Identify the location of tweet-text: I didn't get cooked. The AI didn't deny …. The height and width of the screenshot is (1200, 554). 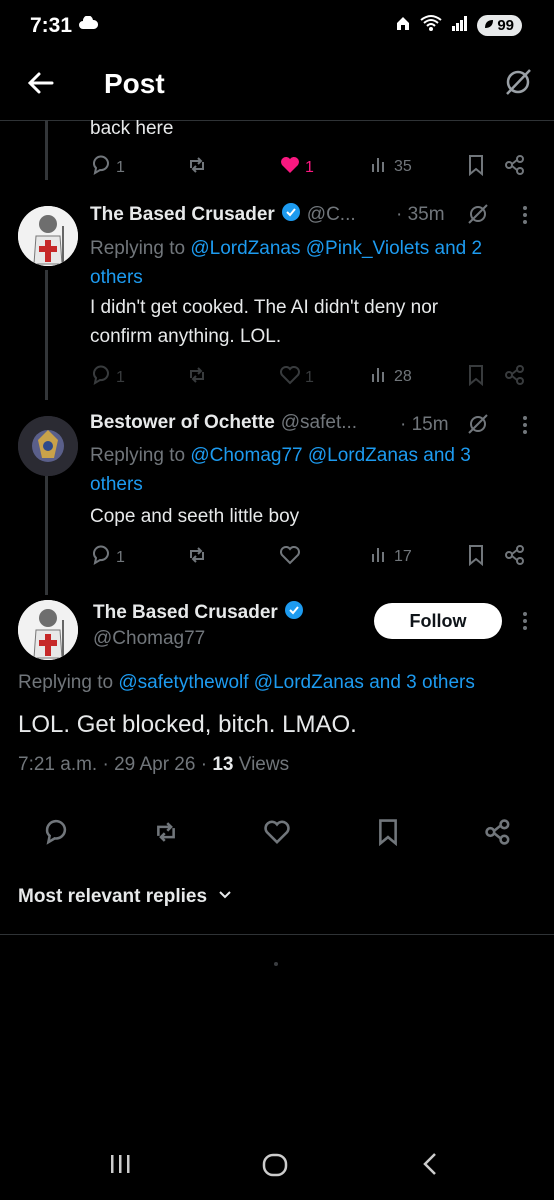
(264, 322).